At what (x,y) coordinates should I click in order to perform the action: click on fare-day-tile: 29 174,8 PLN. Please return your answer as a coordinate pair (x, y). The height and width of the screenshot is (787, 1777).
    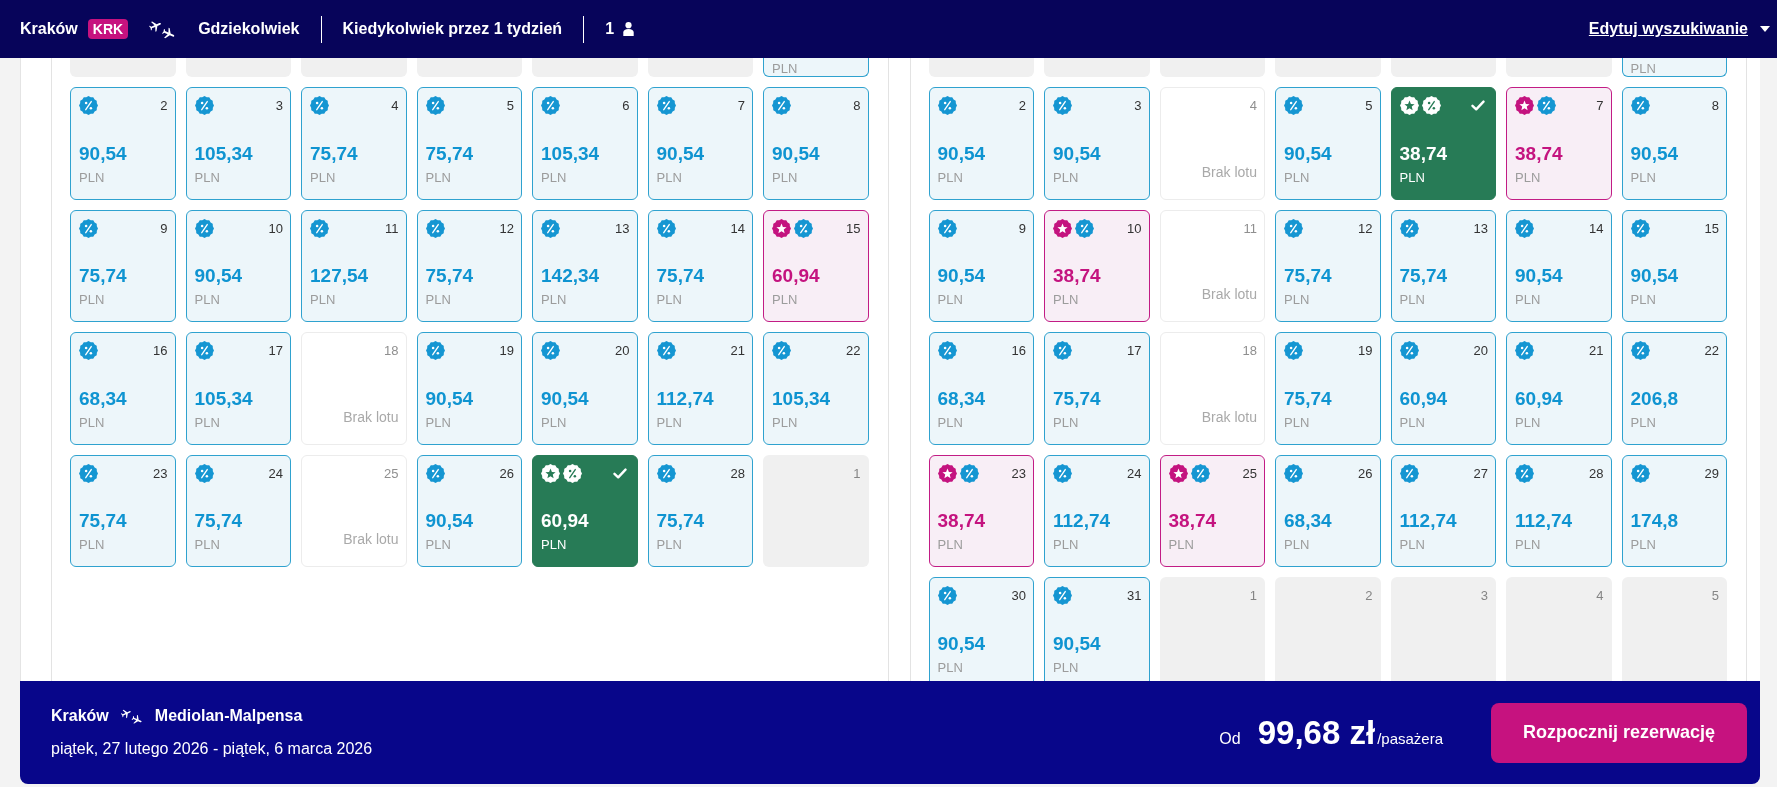
    Looking at the image, I should click on (1674, 510).